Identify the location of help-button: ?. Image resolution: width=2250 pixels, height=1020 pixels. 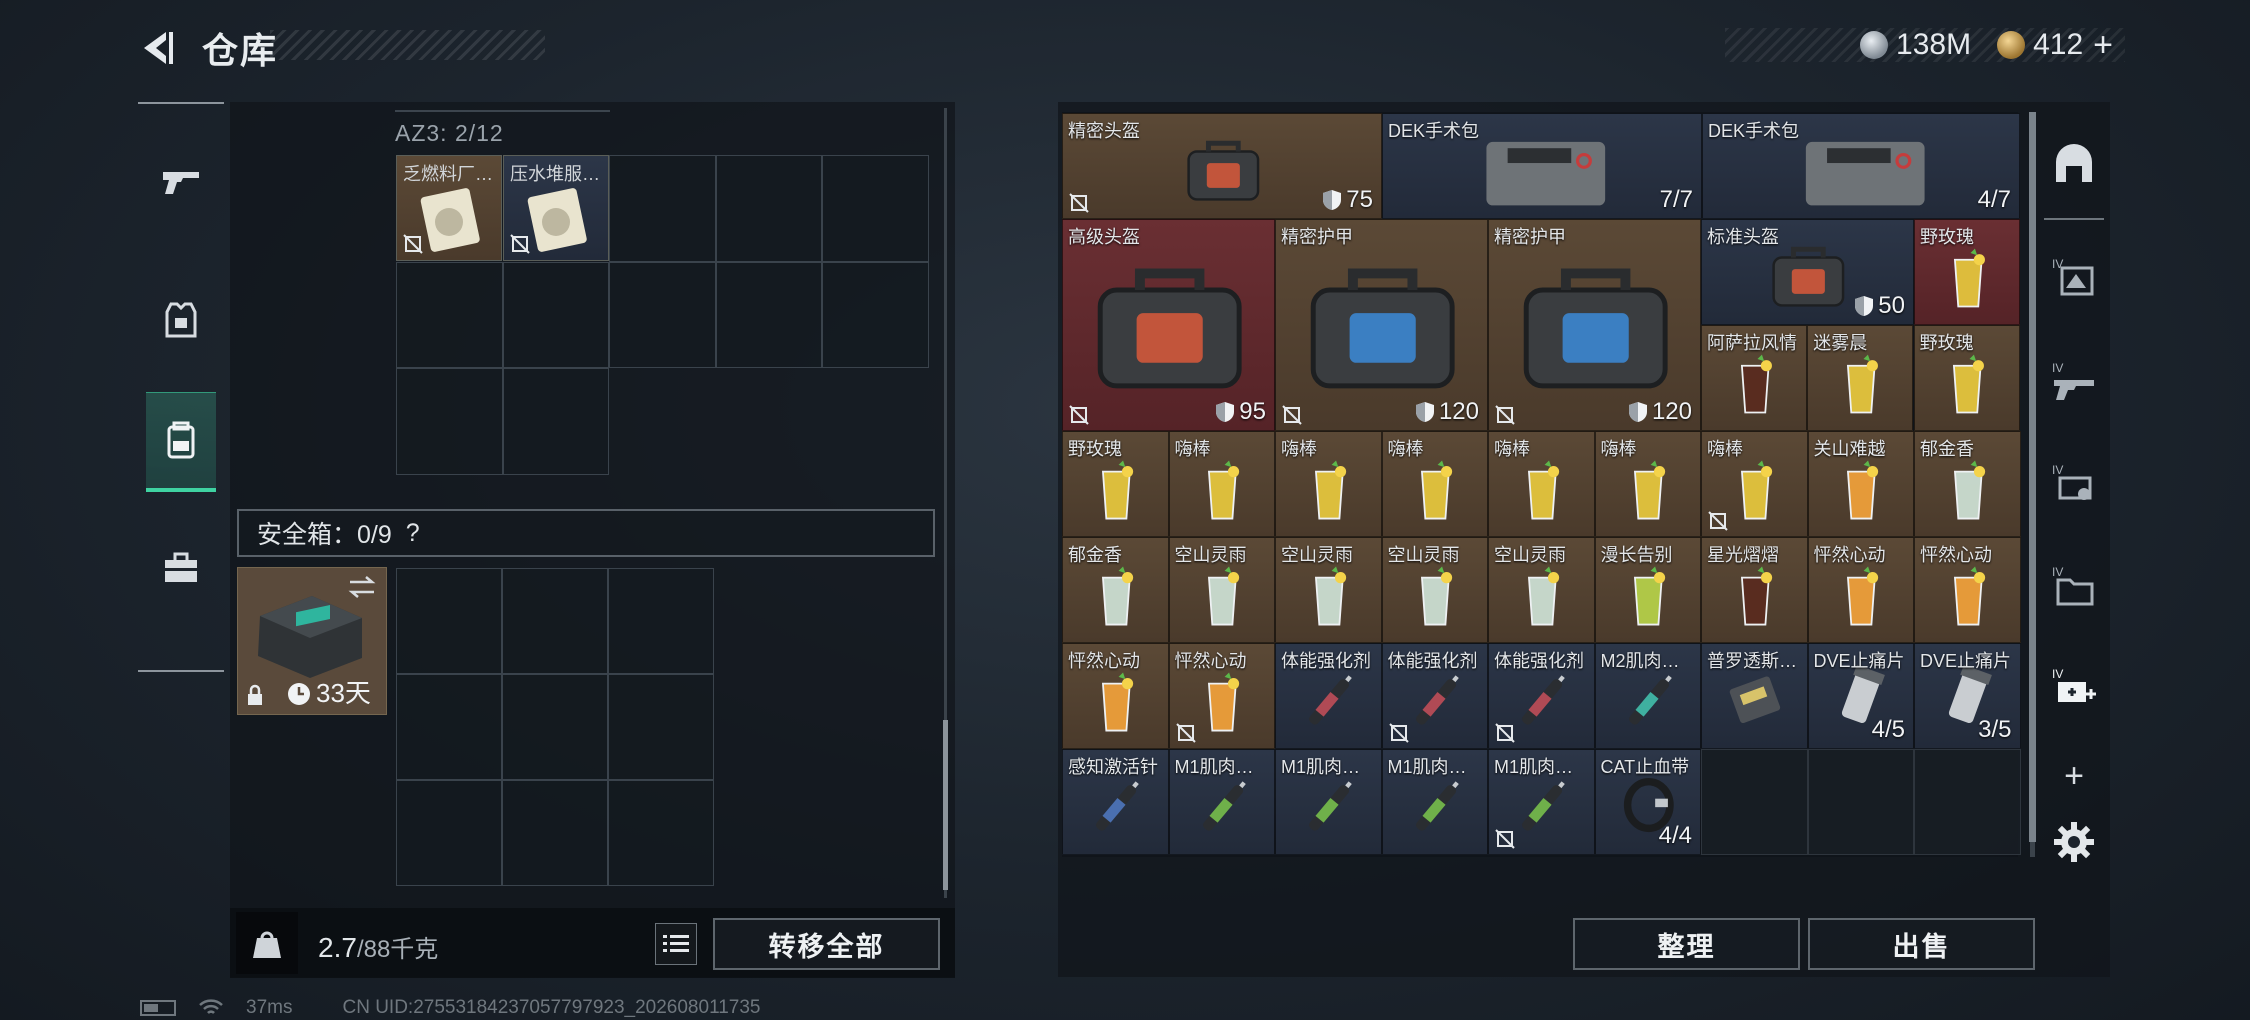
(413, 533).